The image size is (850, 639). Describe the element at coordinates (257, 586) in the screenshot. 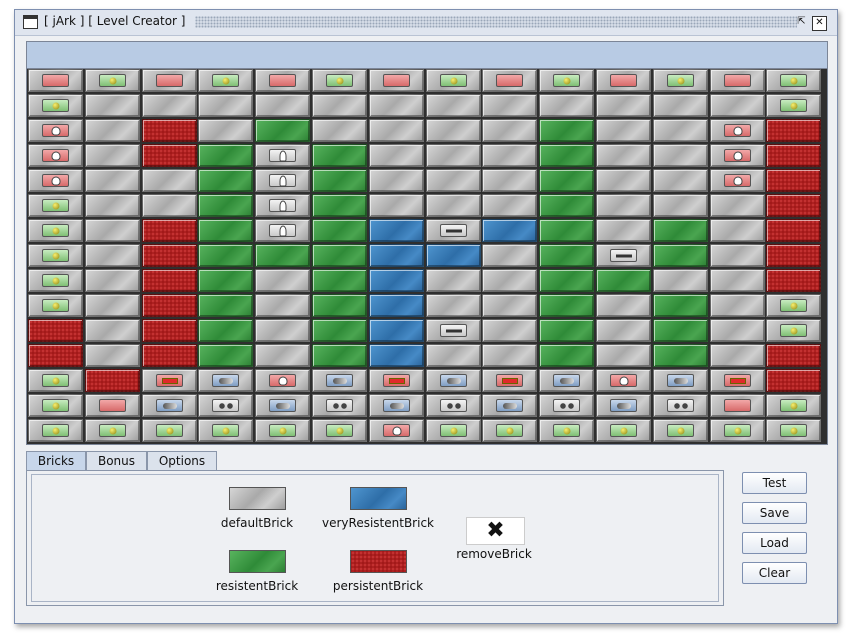

I see `resistent-brick-label: resistentBrick` at that location.